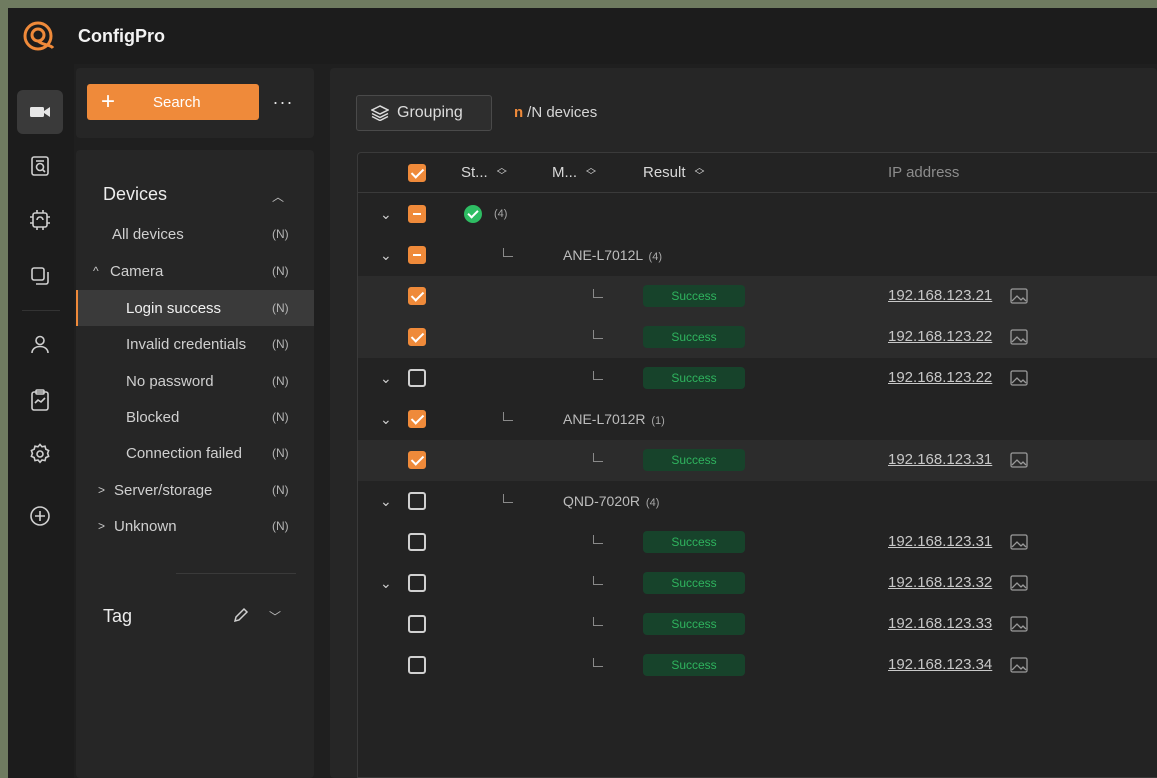 The image size is (1157, 778). Describe the element at coordinates (40, 112) in the screenshot. I see `camera-icon` at that location.